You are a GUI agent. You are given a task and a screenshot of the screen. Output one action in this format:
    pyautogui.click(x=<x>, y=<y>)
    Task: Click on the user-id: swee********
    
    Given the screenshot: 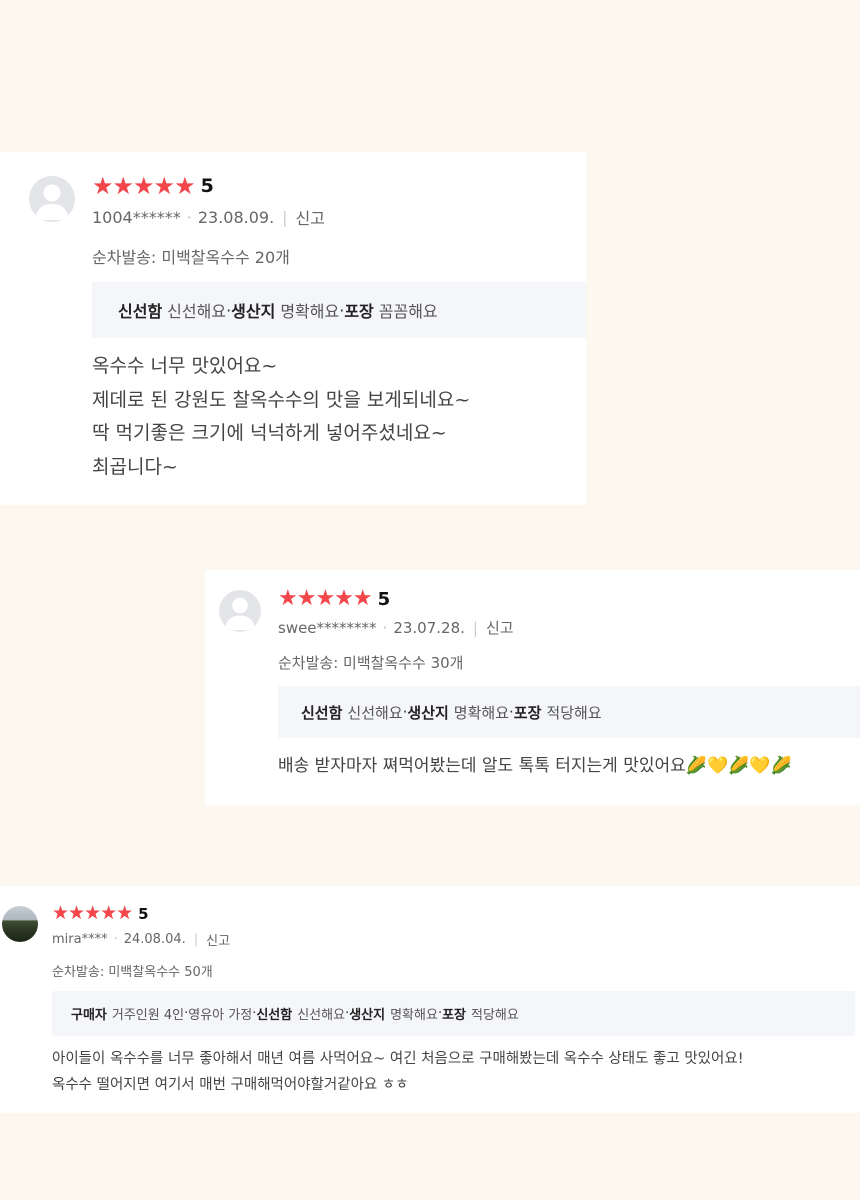 What is the action you would take?
    pyautogui.click(x=327, y=627)
    